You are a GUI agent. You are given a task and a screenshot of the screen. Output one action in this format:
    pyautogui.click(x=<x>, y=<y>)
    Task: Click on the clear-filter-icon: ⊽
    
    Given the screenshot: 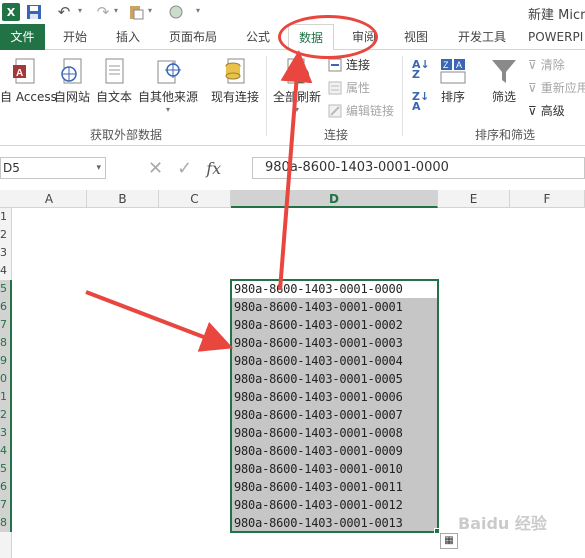 What is the action you would take?
    pyautogui.click(x=532, y=64)
    